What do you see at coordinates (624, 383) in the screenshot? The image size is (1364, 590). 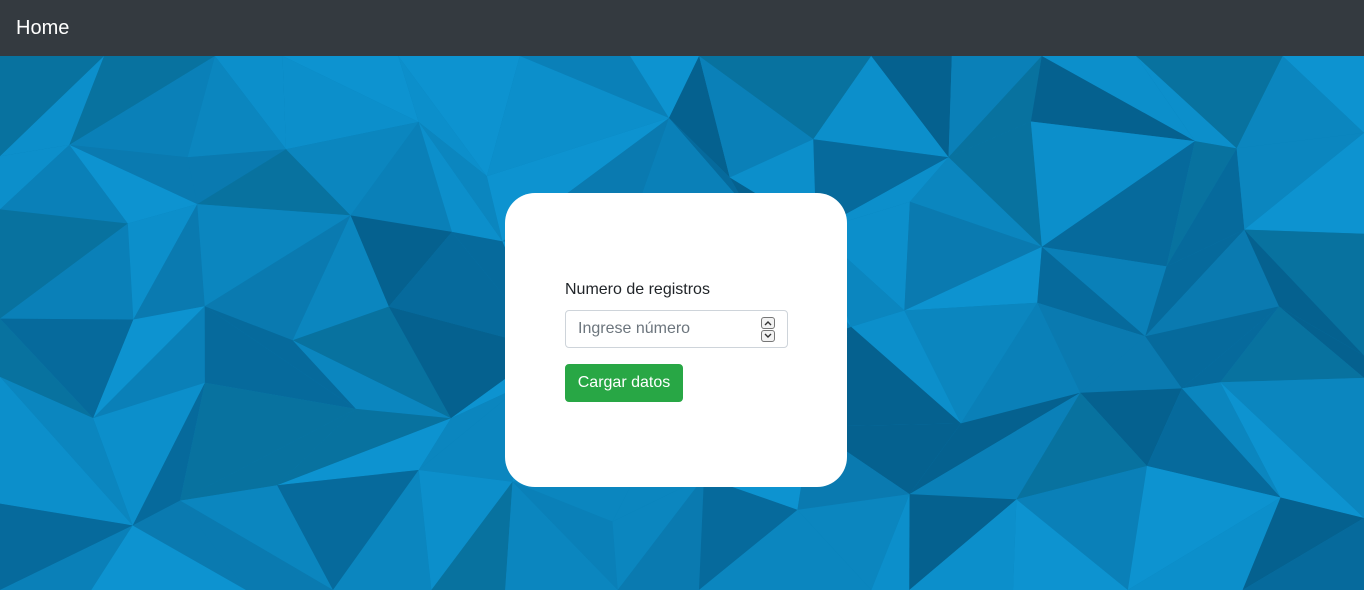 I see `load-data-button: Cargar datos` at bounding box center [624, 383].